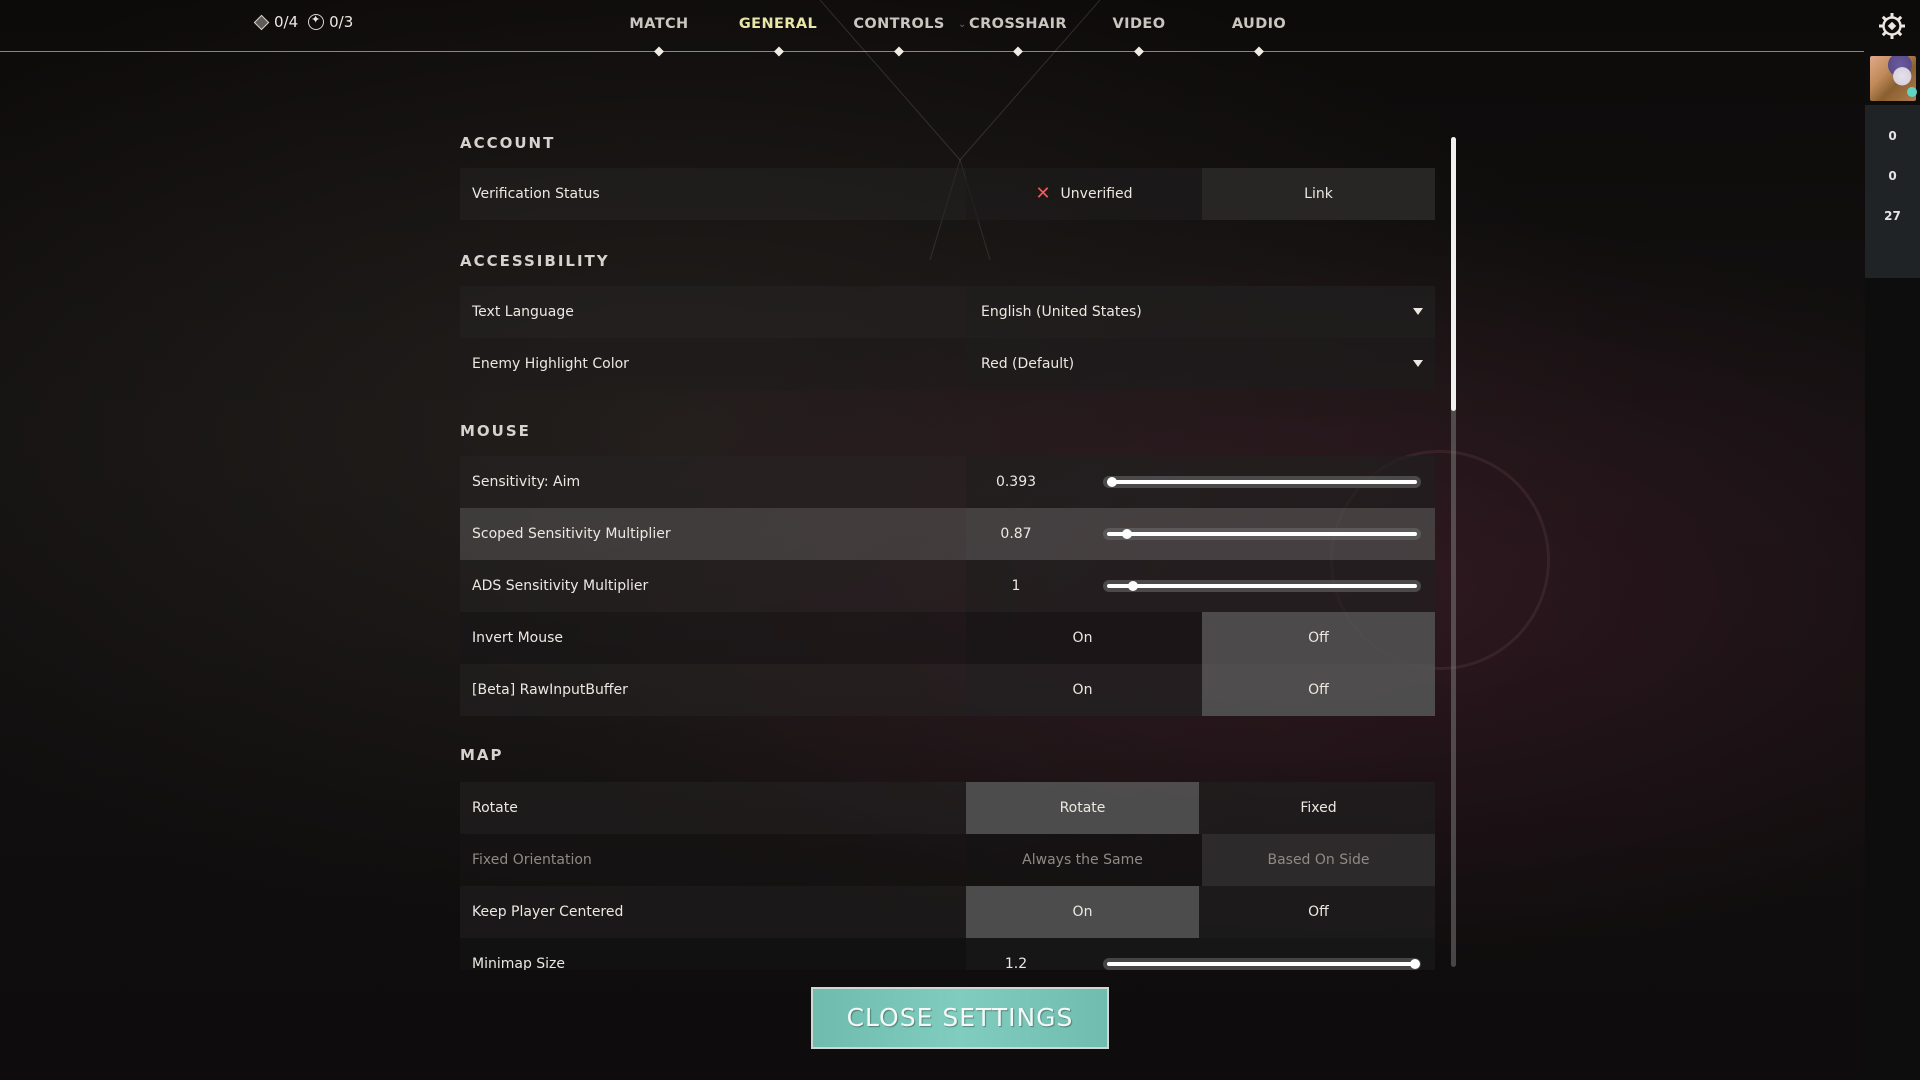  Describe the element at coordinates (1016, 482) in the screenshot. I see `slider-value: 0.393` at that location.